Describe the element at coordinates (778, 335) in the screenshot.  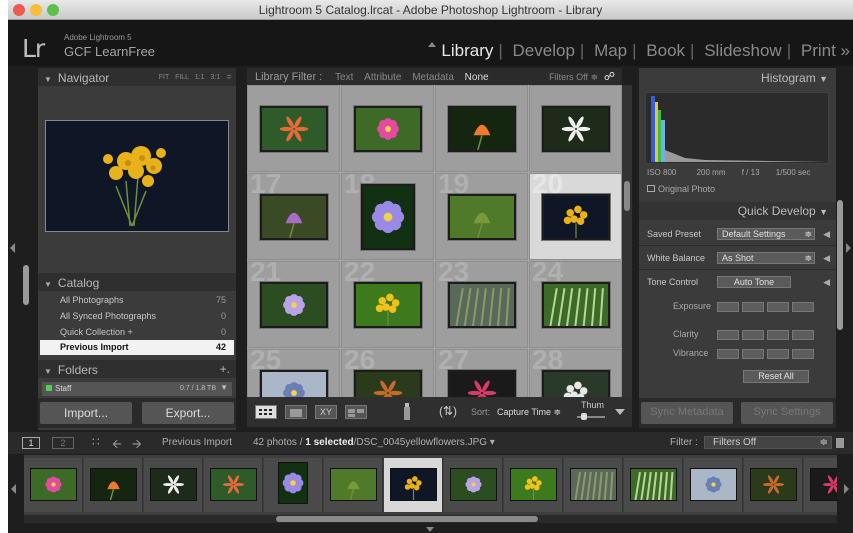
I see `clarity-increase-button` at that location.